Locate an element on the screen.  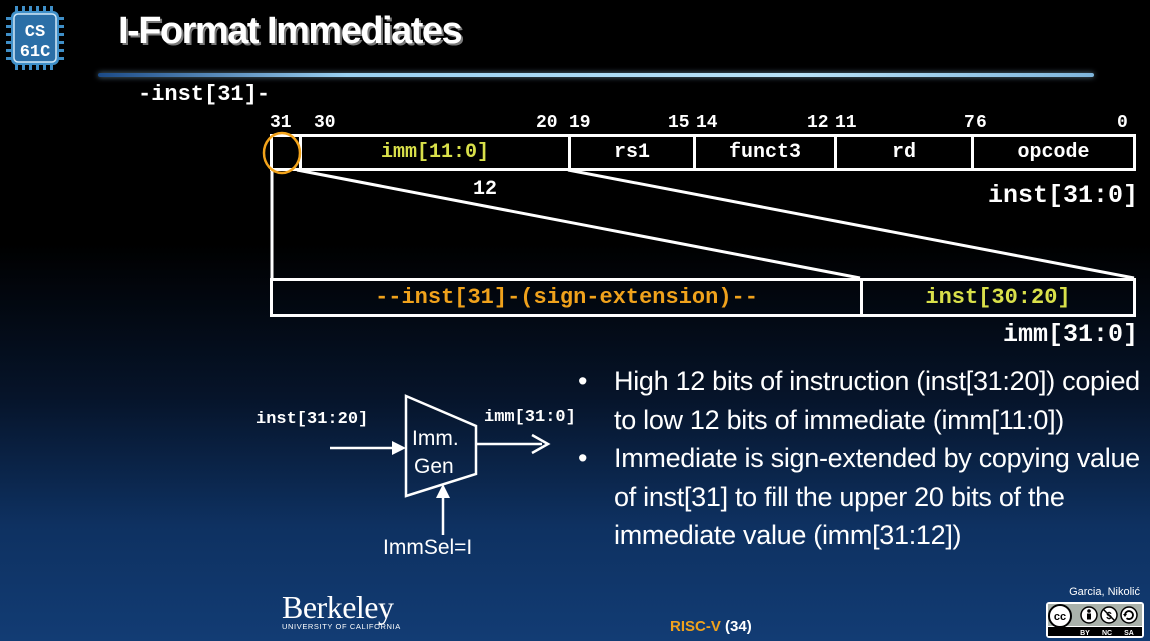
berkeley-wordmark: Berkeley is located at coordinates (338, 607).